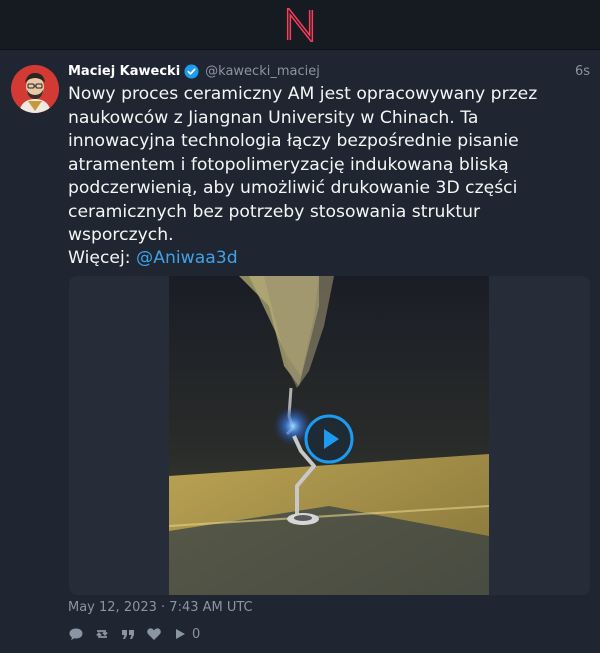 The height and width of the screenshot is (653, 600). Describe the element at coordinates (329, 71) in the screenshot. I see `tweet-header: Maciej Kawecki @kawecki_maciej 6s` at that location.